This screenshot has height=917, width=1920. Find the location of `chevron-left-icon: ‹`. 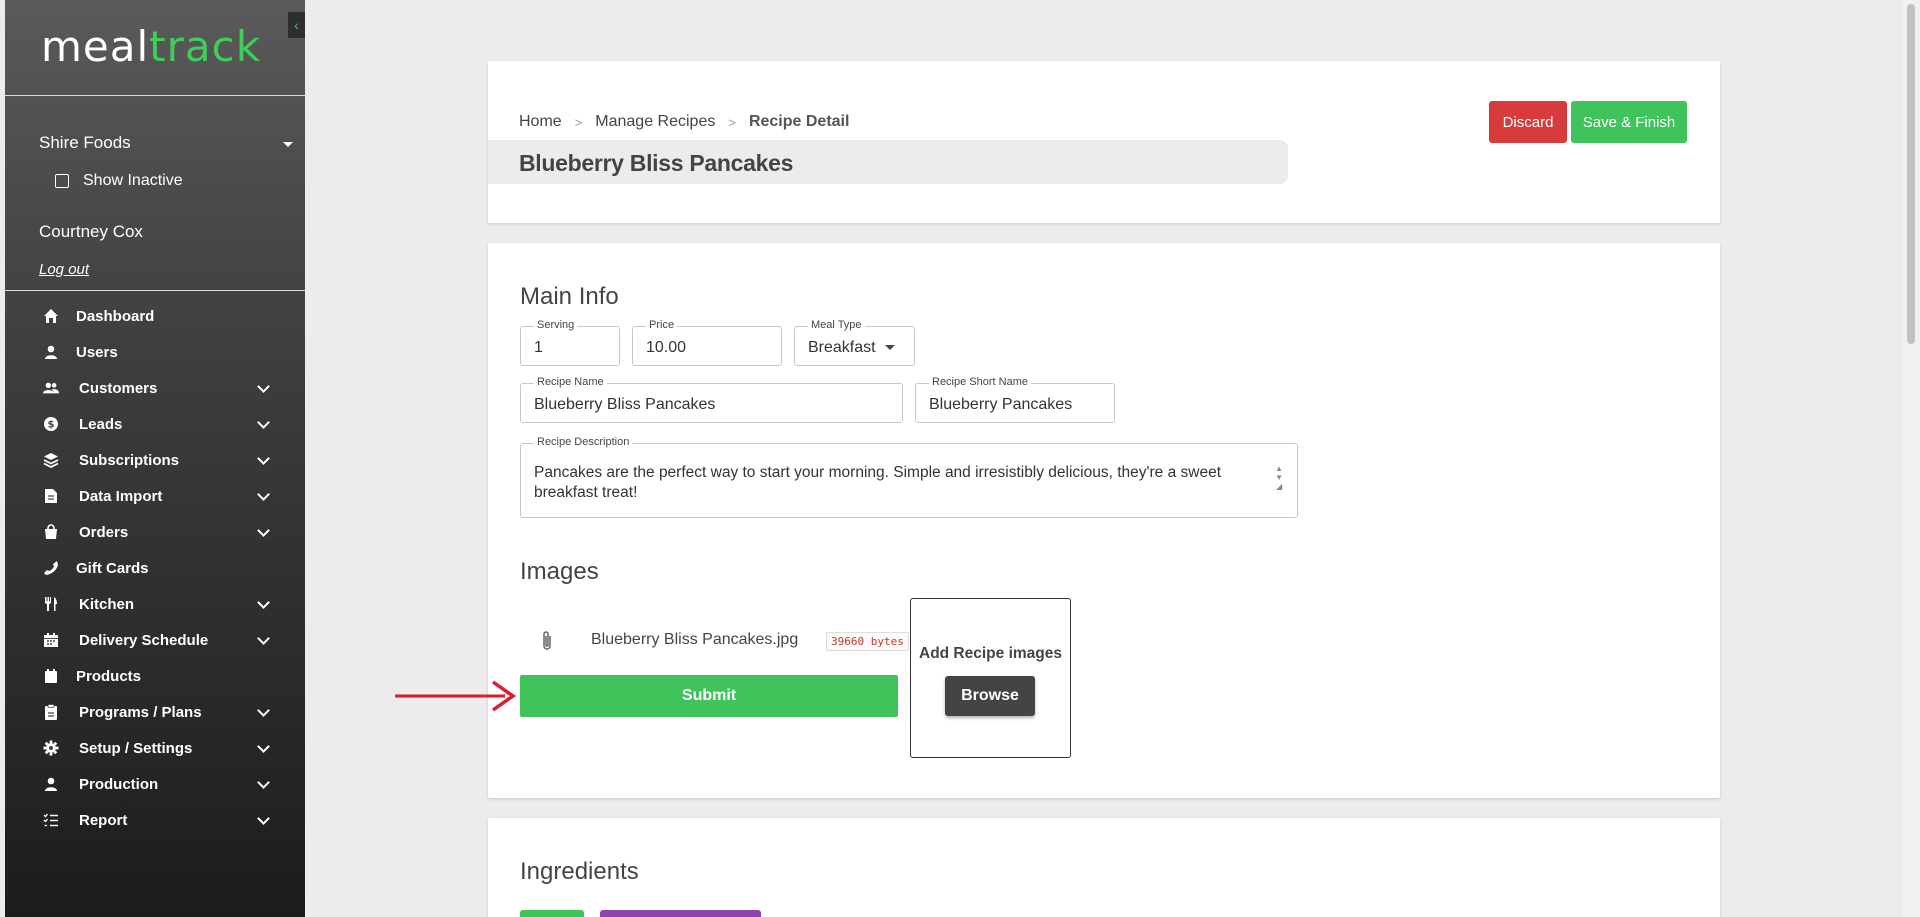

chevron-left-icon: ‹ is located at coordinates (296, 25).